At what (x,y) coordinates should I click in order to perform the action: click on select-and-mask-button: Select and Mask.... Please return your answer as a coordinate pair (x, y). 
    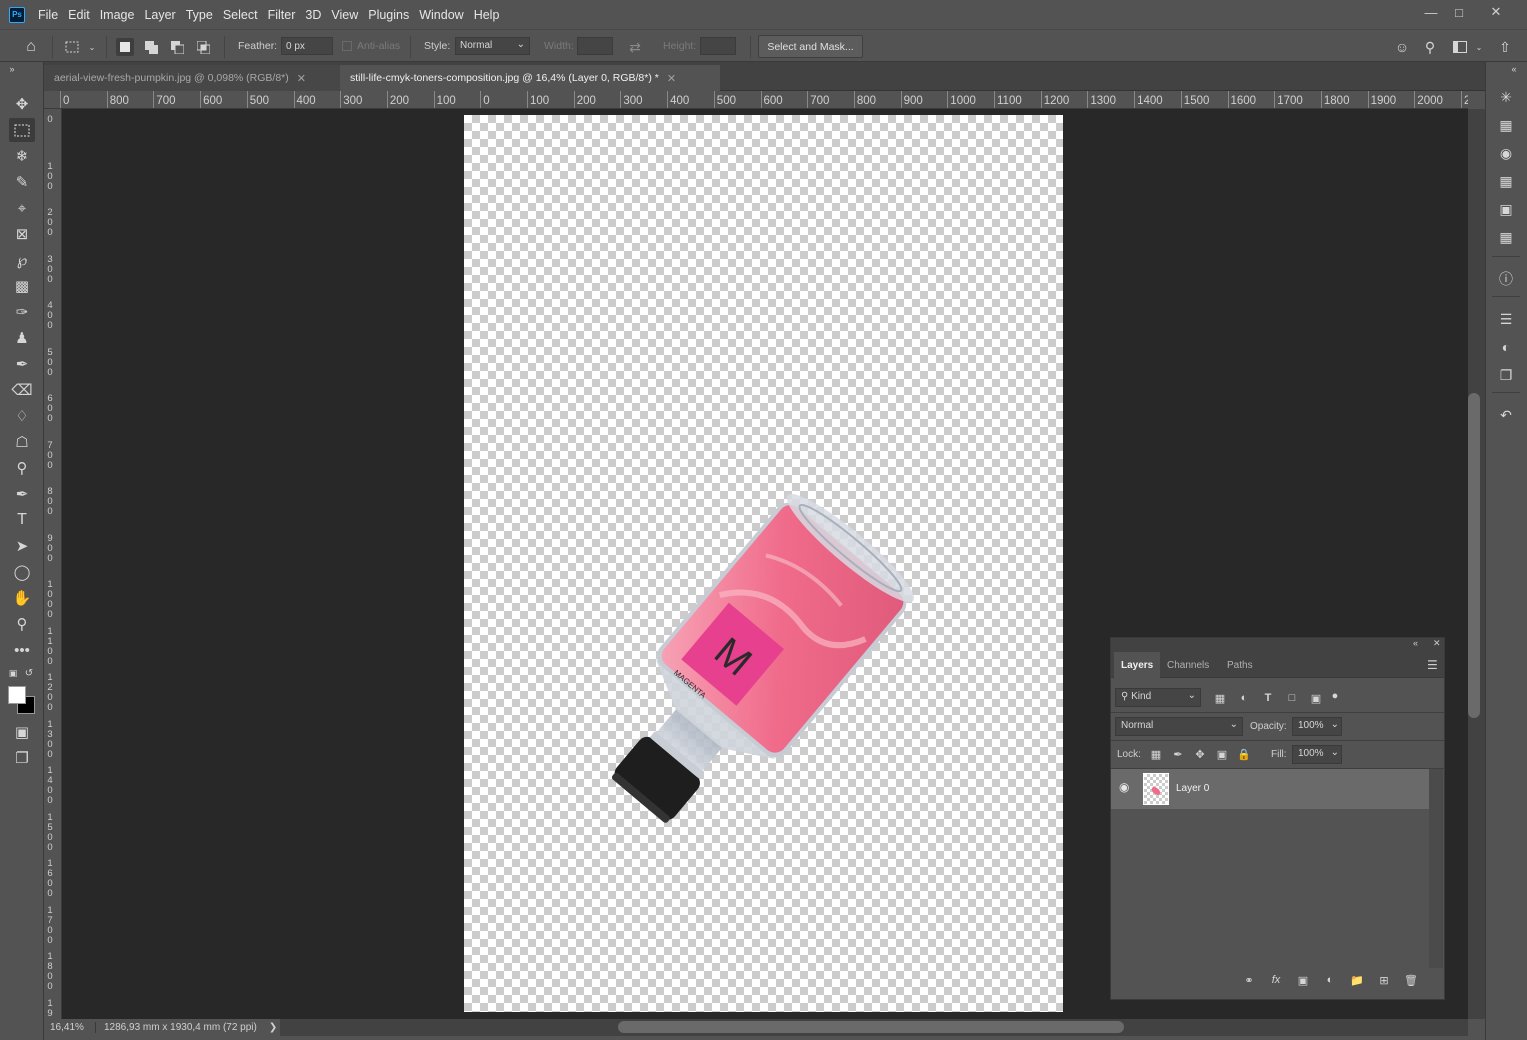
    Looking at the image, I should click on (810, 46).